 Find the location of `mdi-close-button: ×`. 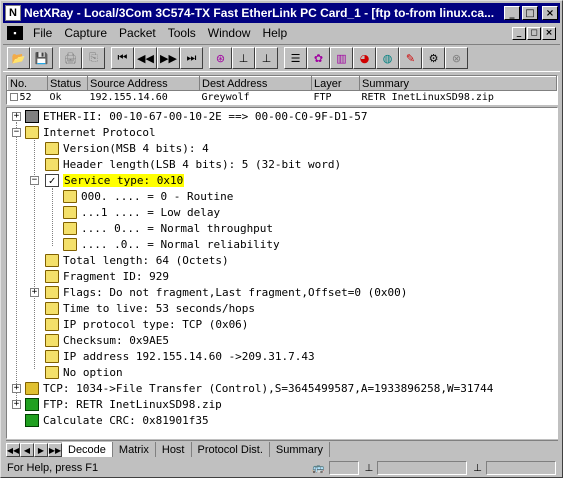

mdi-close-button: × is located at coordinates (549, 33).